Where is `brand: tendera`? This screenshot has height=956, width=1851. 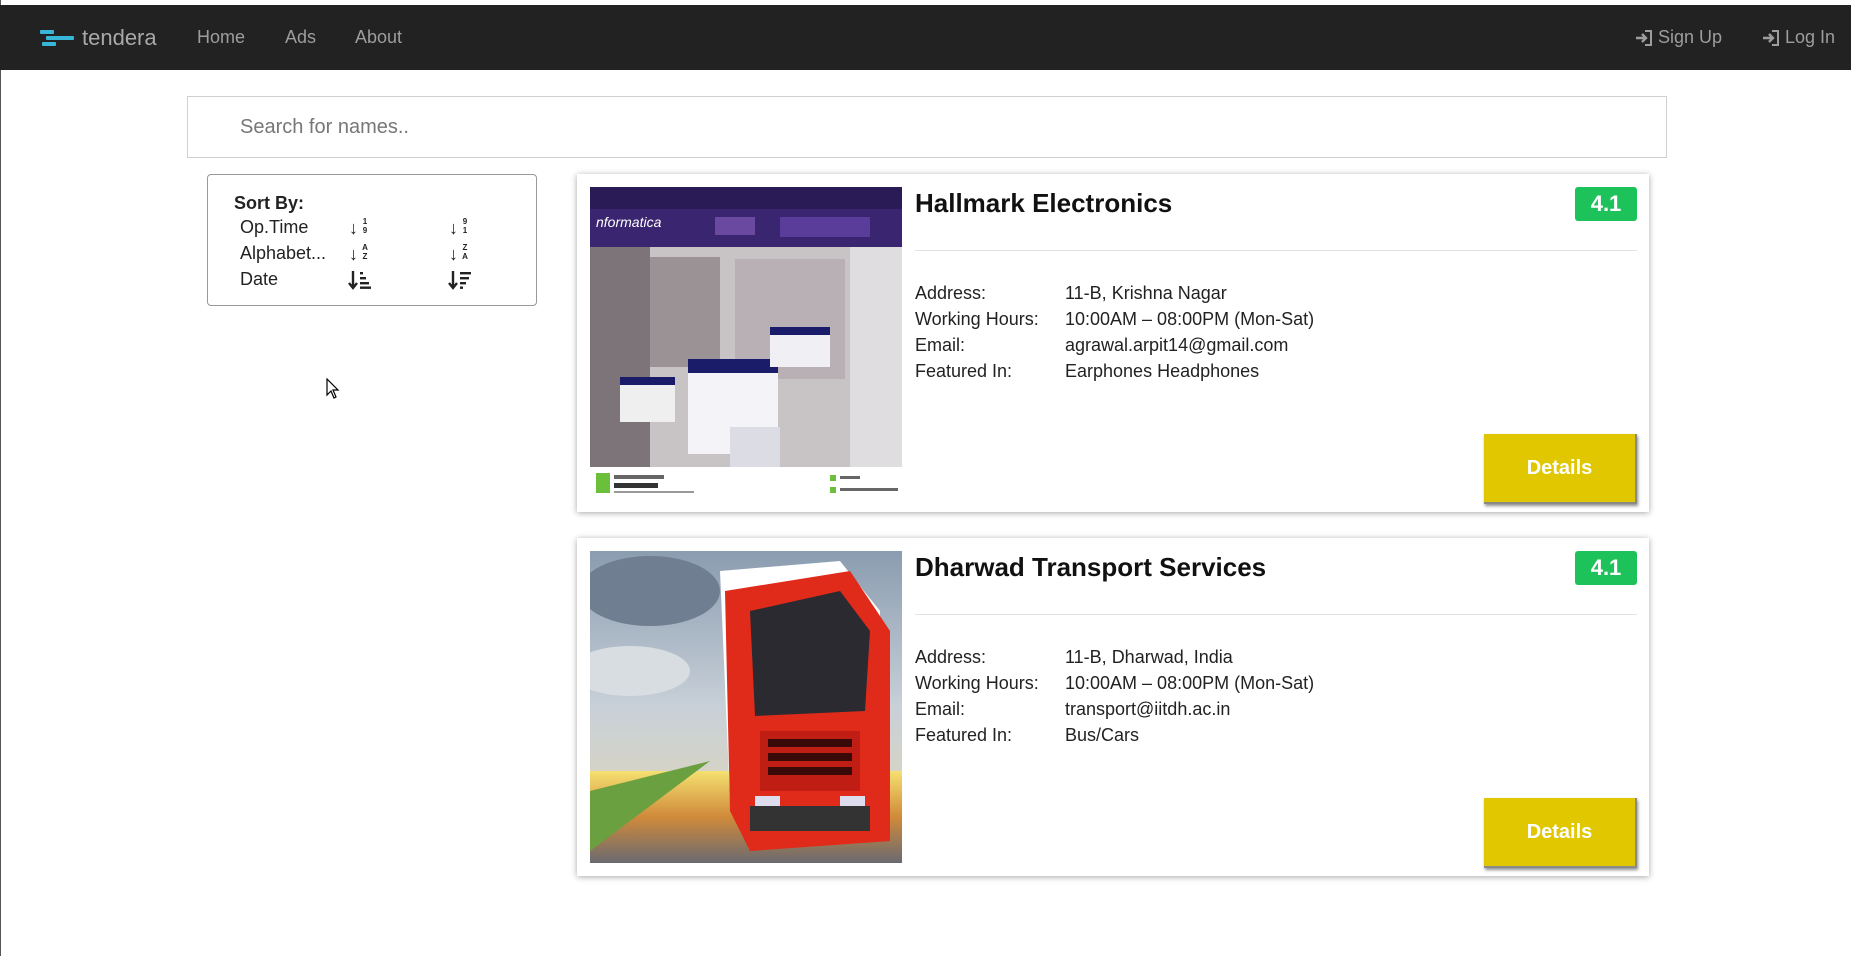
brand: tendera is located at coordinates (98, 37).